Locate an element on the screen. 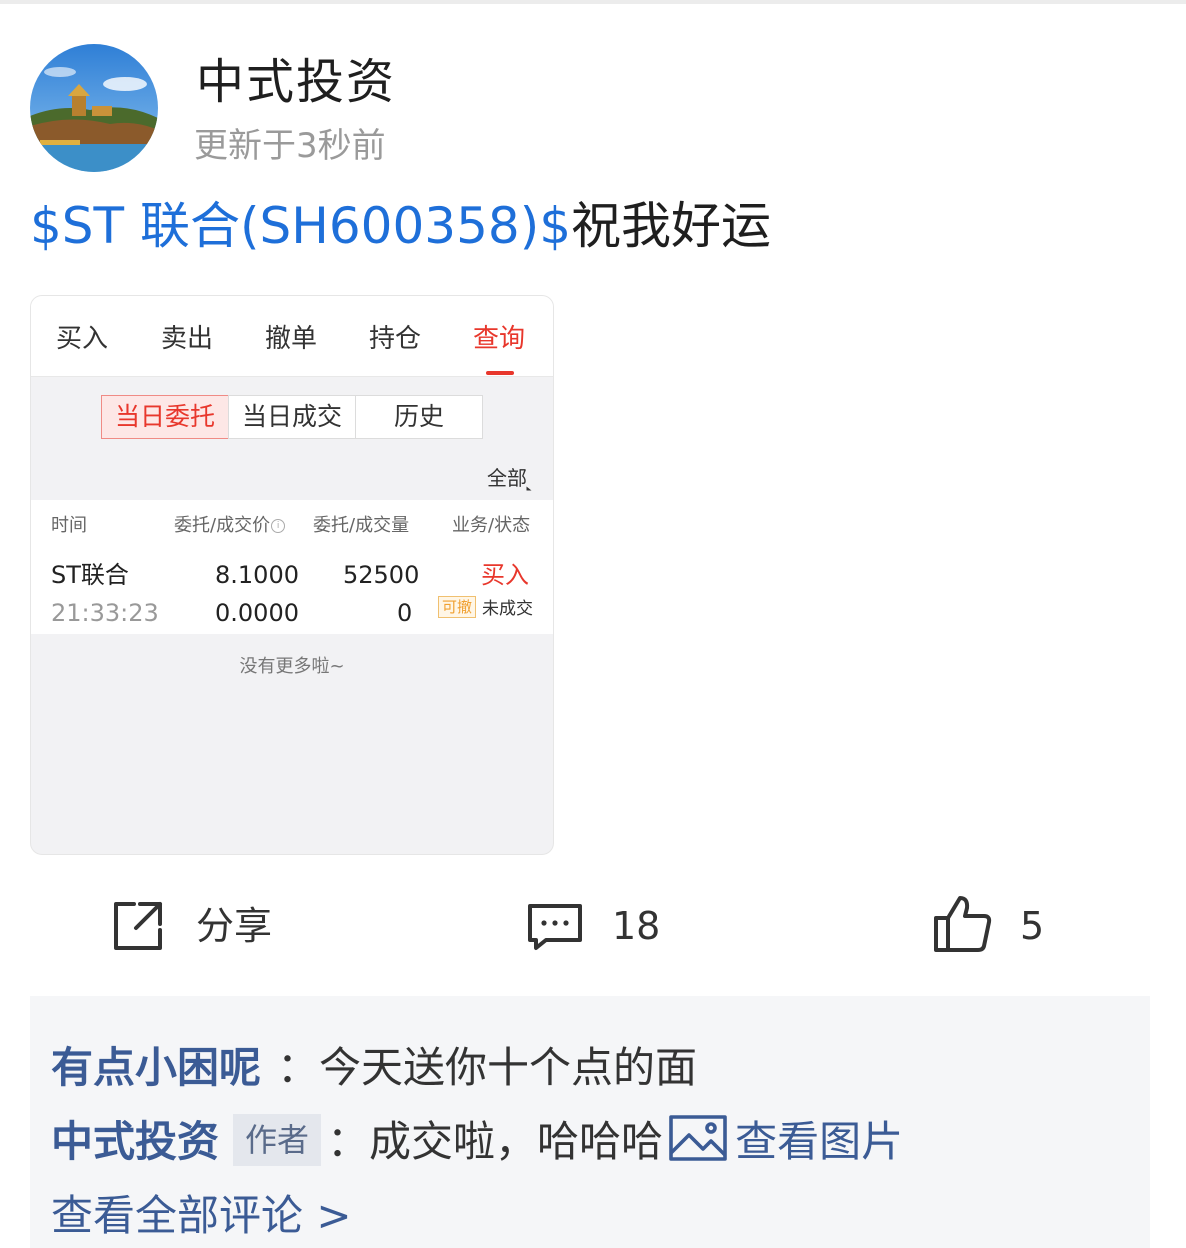 The height and width of the screenshot is (1248, 1186). comment-2: 中式投资 作者 ：成交啦，哈哈哈 查看图片 is located at coordinates (477, 1144).